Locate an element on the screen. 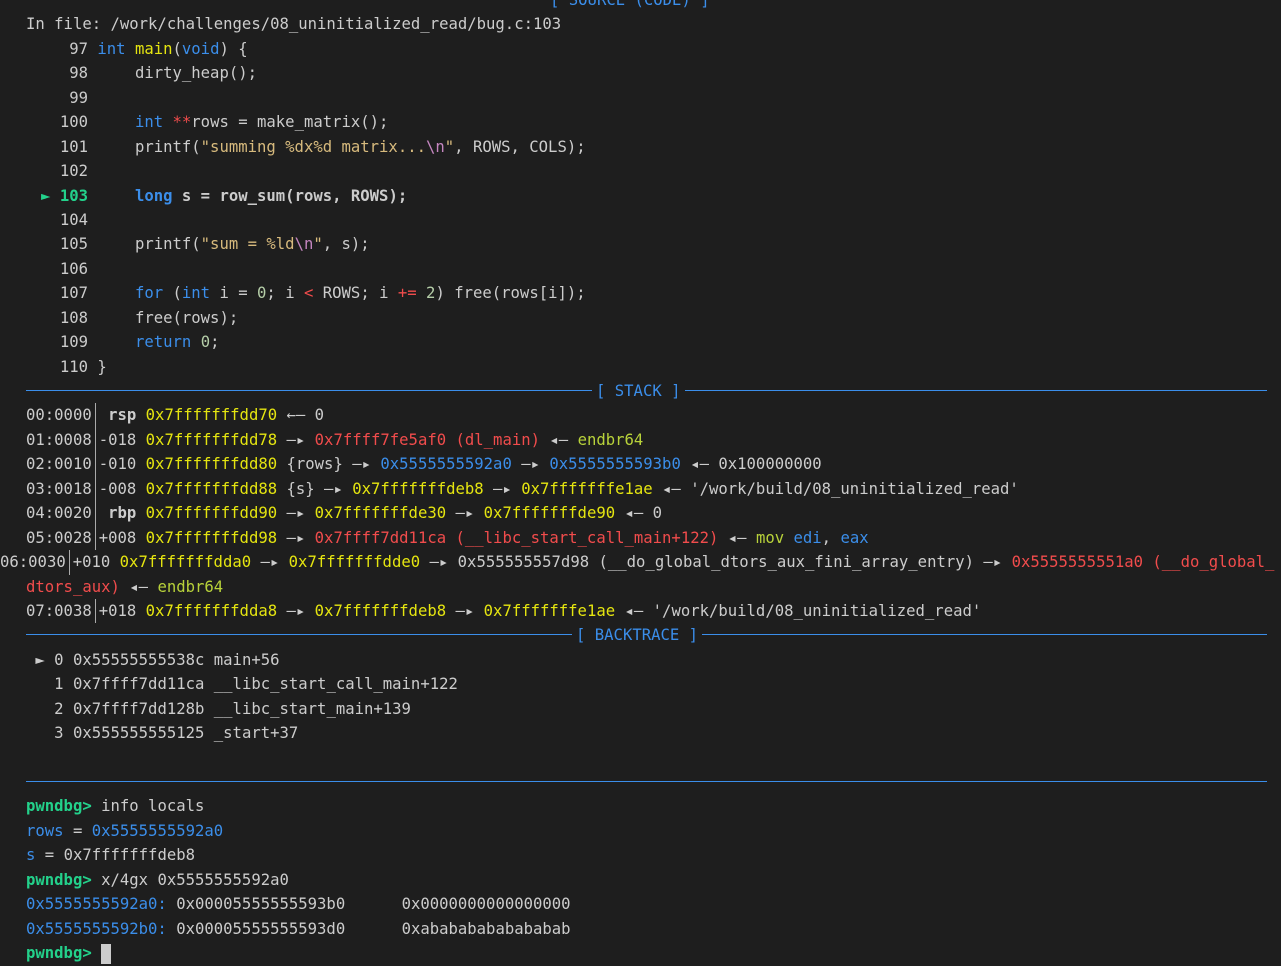 Image resolution: width=1281 pixels, height=966 pixels. code-text: int main(void) { is located at coordinates (172, 48).